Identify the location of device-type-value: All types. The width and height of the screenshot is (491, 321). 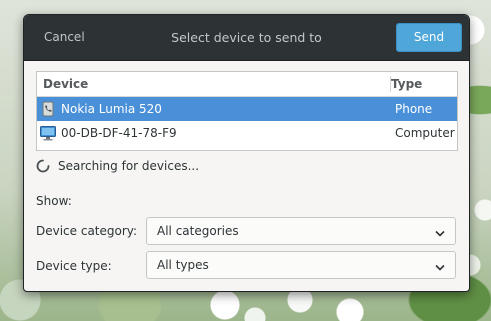
(183, 265).